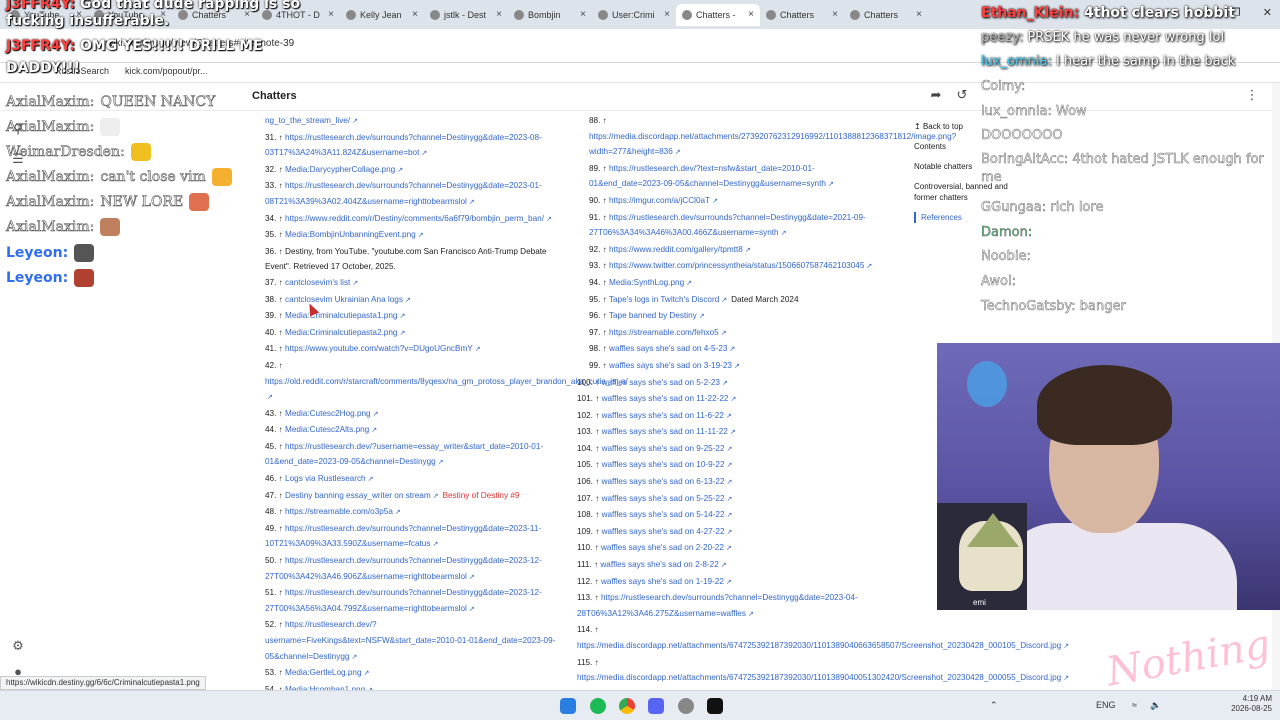  Describe the element at coordinates (317, 282) in the screenshot. I see `reference-anchor: cantclosevim's list` at that location.